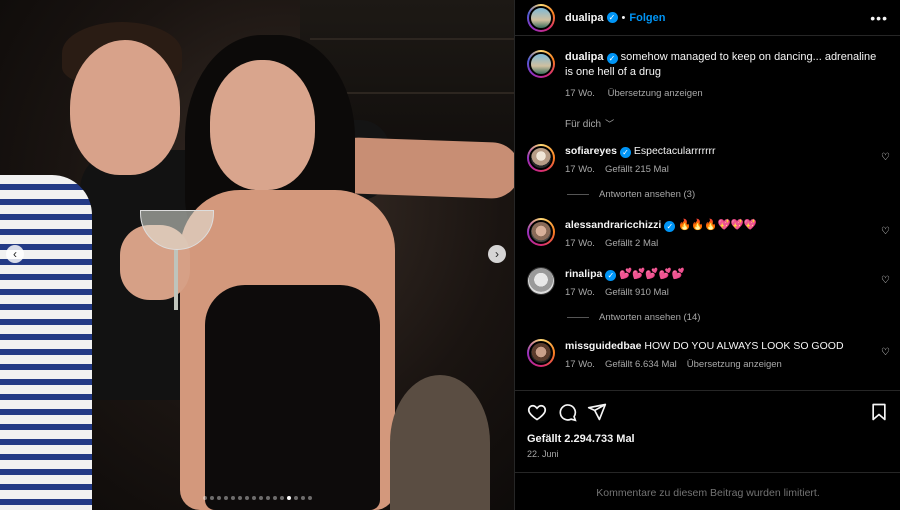  I want to click on comment-icon, so click(567, 412).